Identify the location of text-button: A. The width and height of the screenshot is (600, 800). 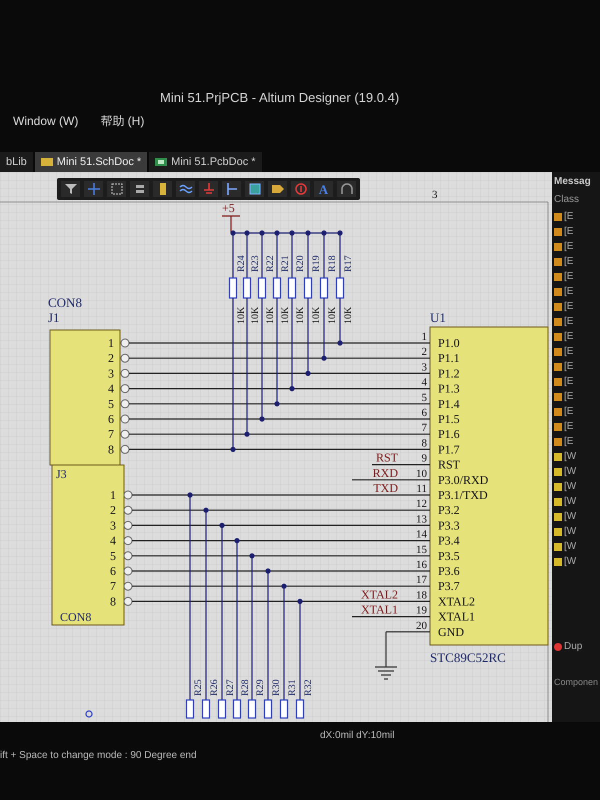
(323, 189).